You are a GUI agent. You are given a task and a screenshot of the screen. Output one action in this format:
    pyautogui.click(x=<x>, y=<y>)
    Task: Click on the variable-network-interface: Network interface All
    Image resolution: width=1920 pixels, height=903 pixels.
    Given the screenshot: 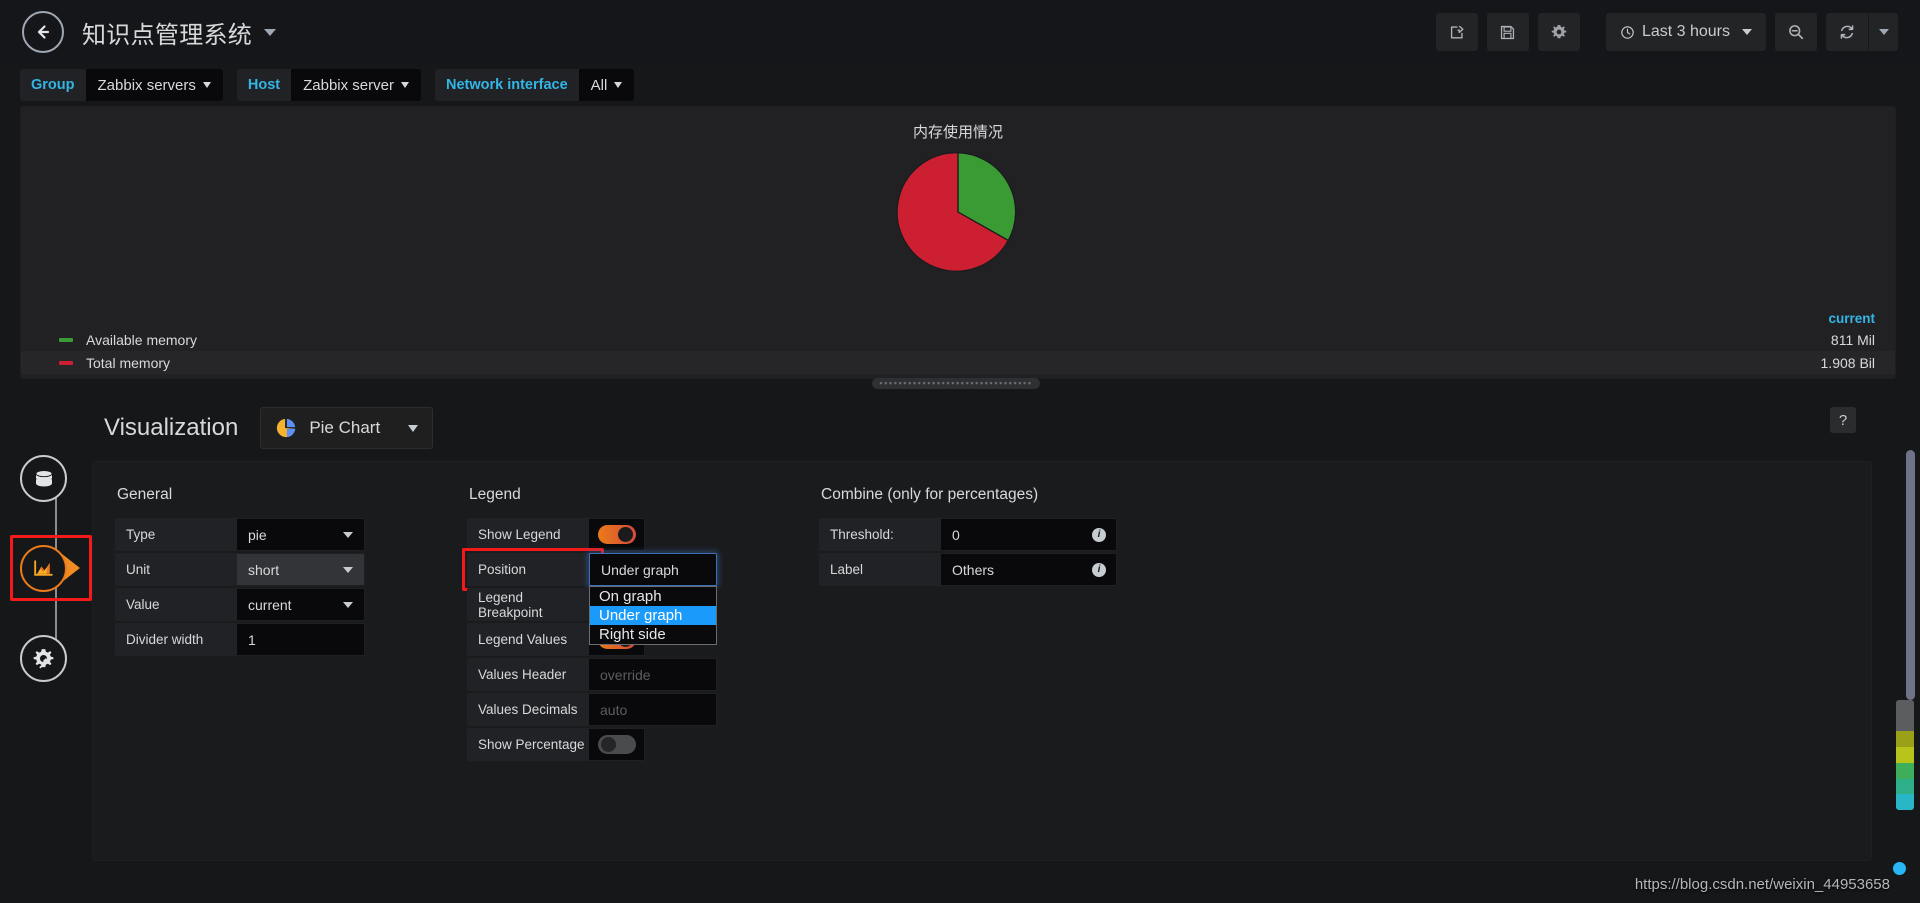 What is the action you would take?
    pyautogui.click(x=534, y=85)
    